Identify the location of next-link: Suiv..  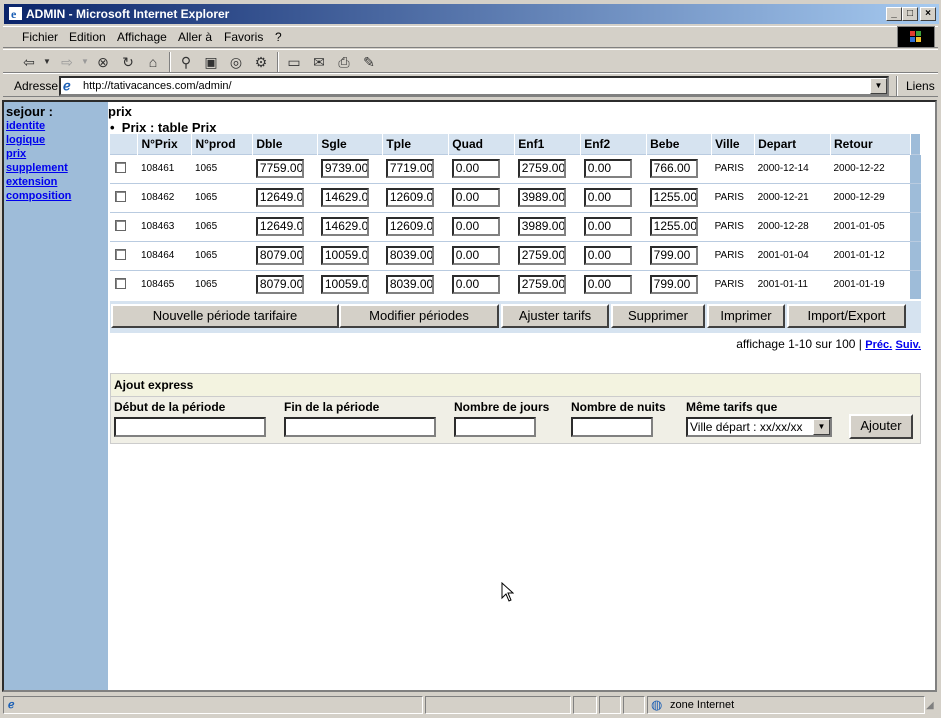
(908, 345).